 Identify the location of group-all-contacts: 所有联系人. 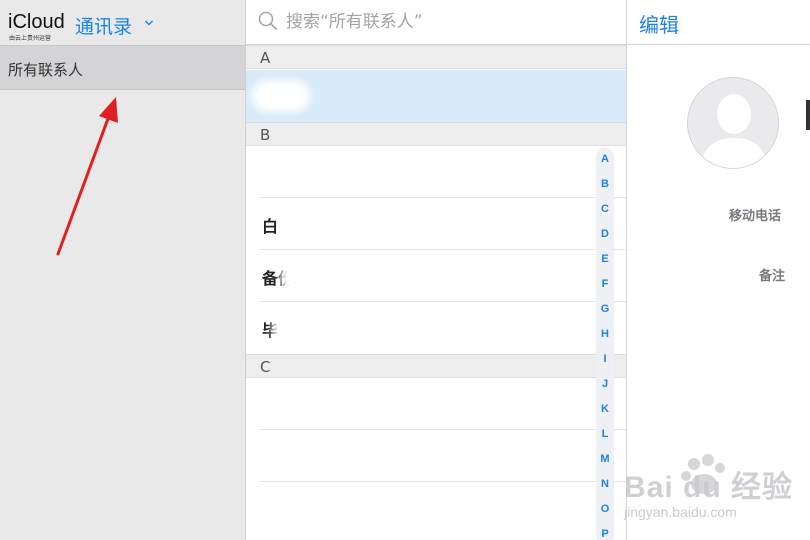
(122, 68).